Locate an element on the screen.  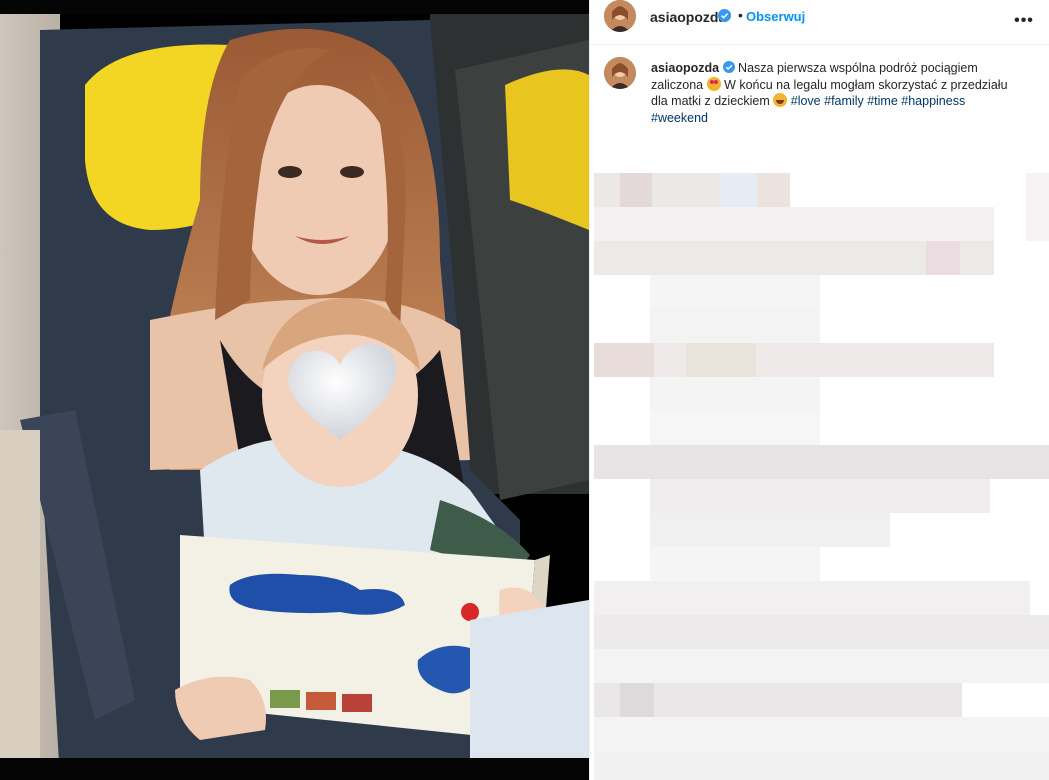
post-header: asiaopozda • Obserwuj ••• is located at coordinates (819, 22).